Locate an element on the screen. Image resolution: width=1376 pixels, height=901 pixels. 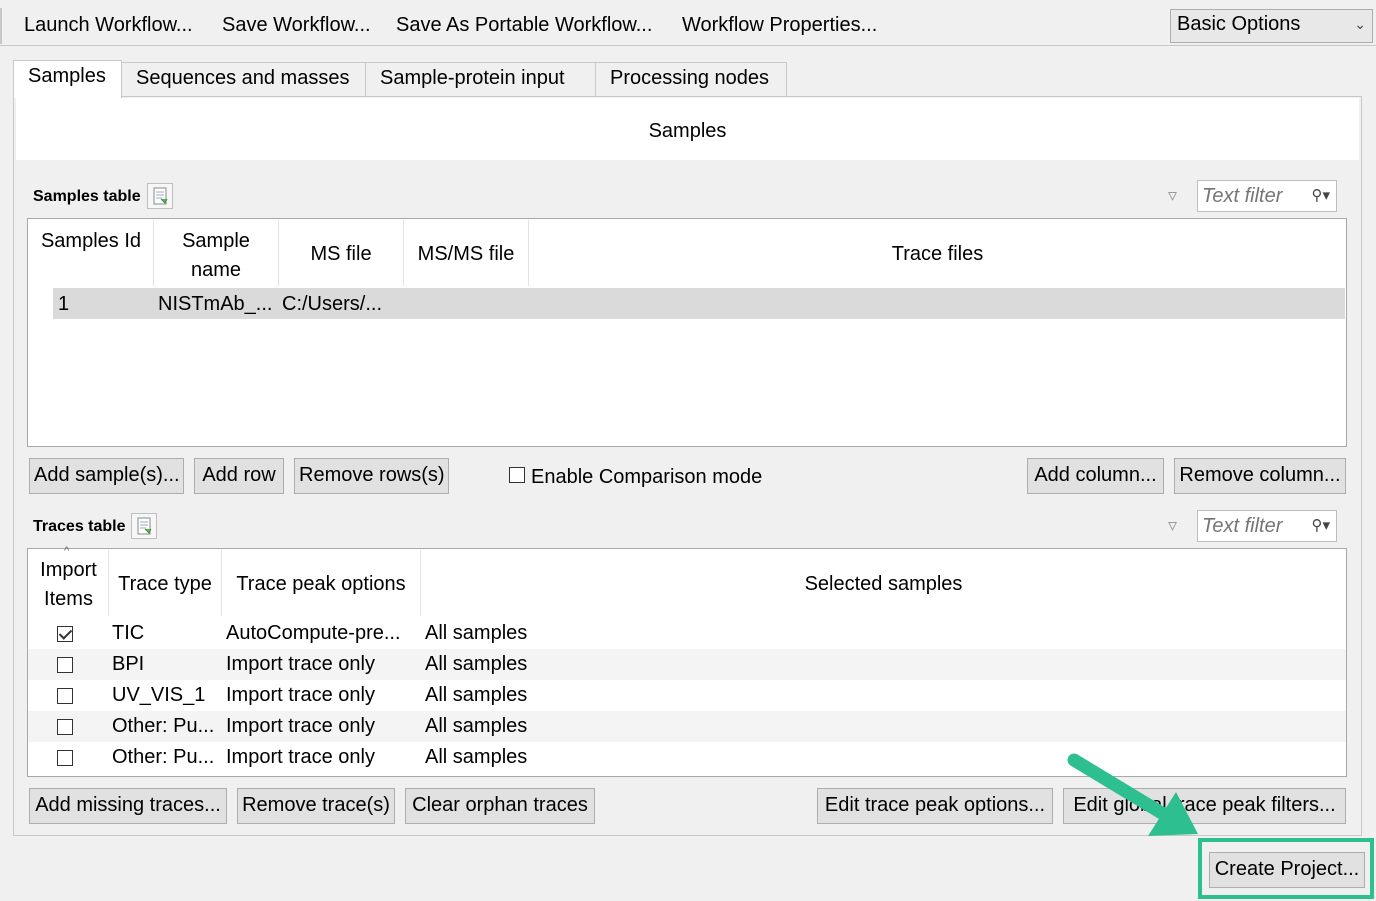
traces-text-filter: ⚲▾ is located at coordinates (1267, 526).